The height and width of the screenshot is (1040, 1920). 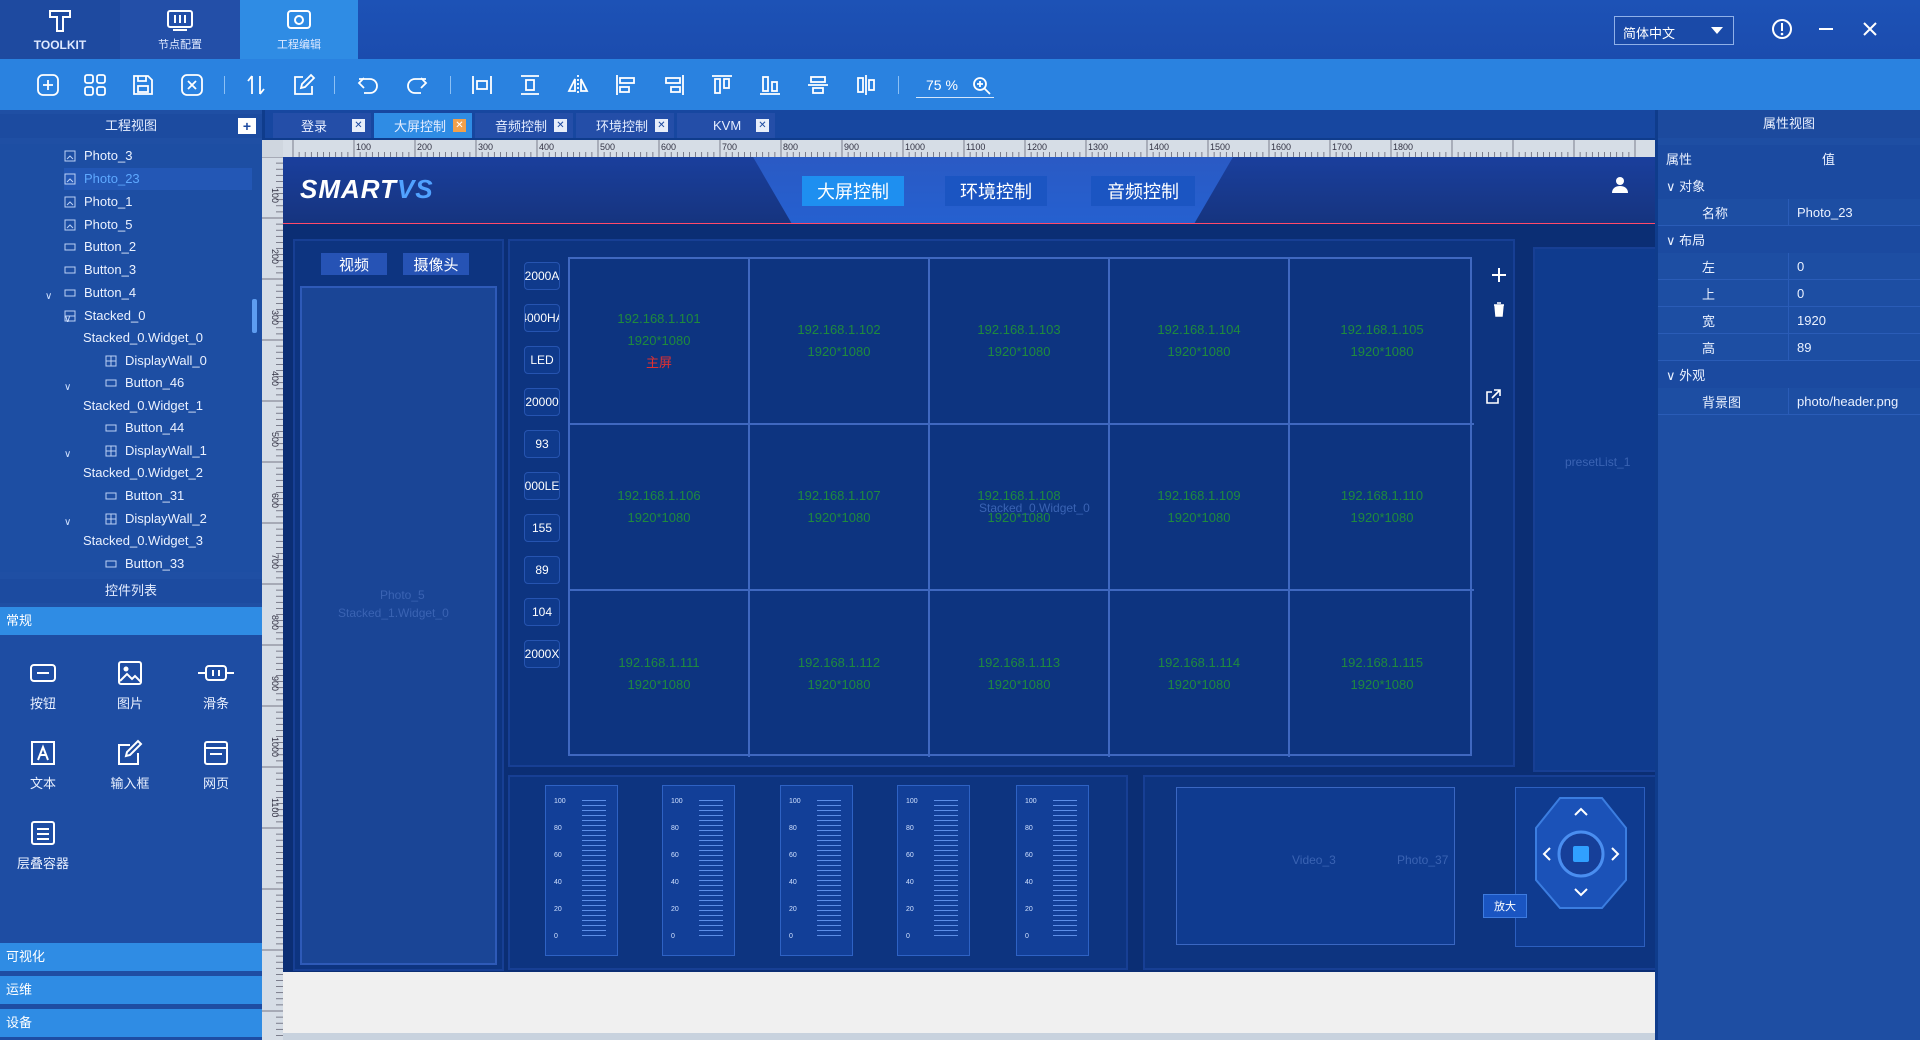 I want to click on tree-item: Button_31, so click(x=144, y=496).